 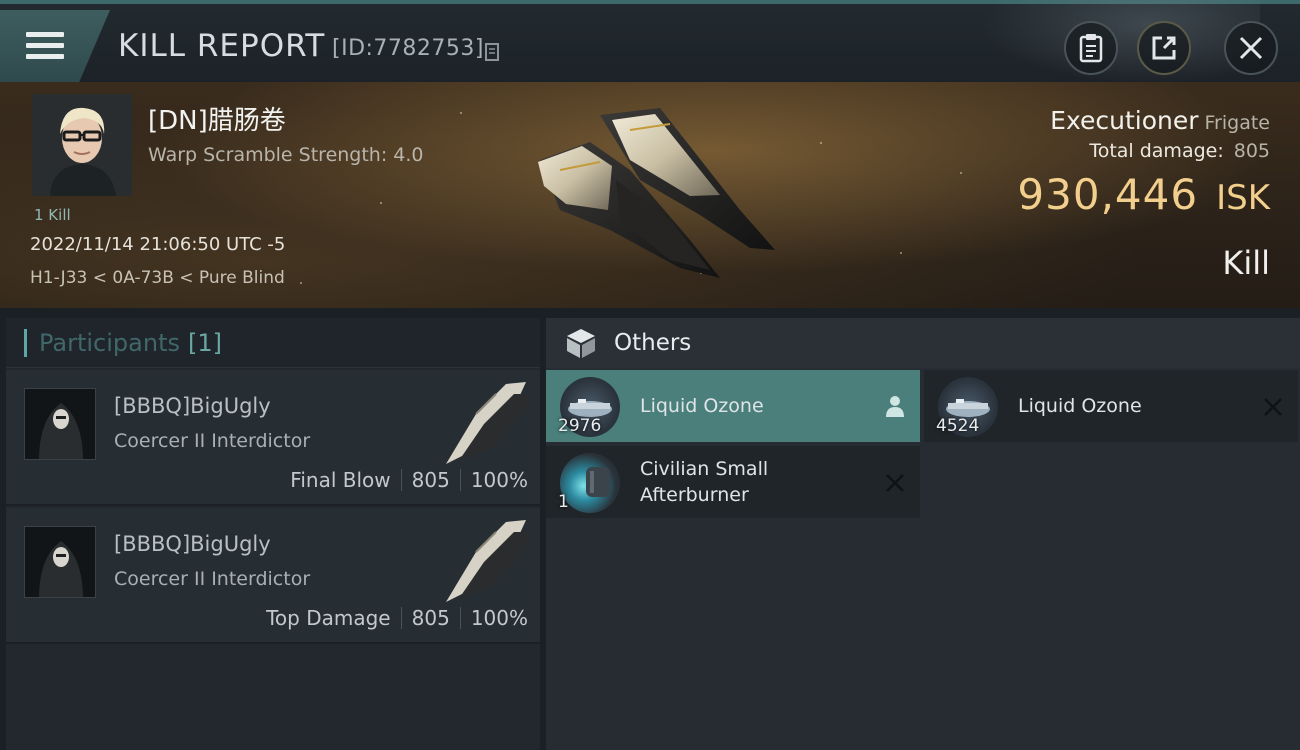 I want to click on others-header: Others, so click(x=923, y=343).